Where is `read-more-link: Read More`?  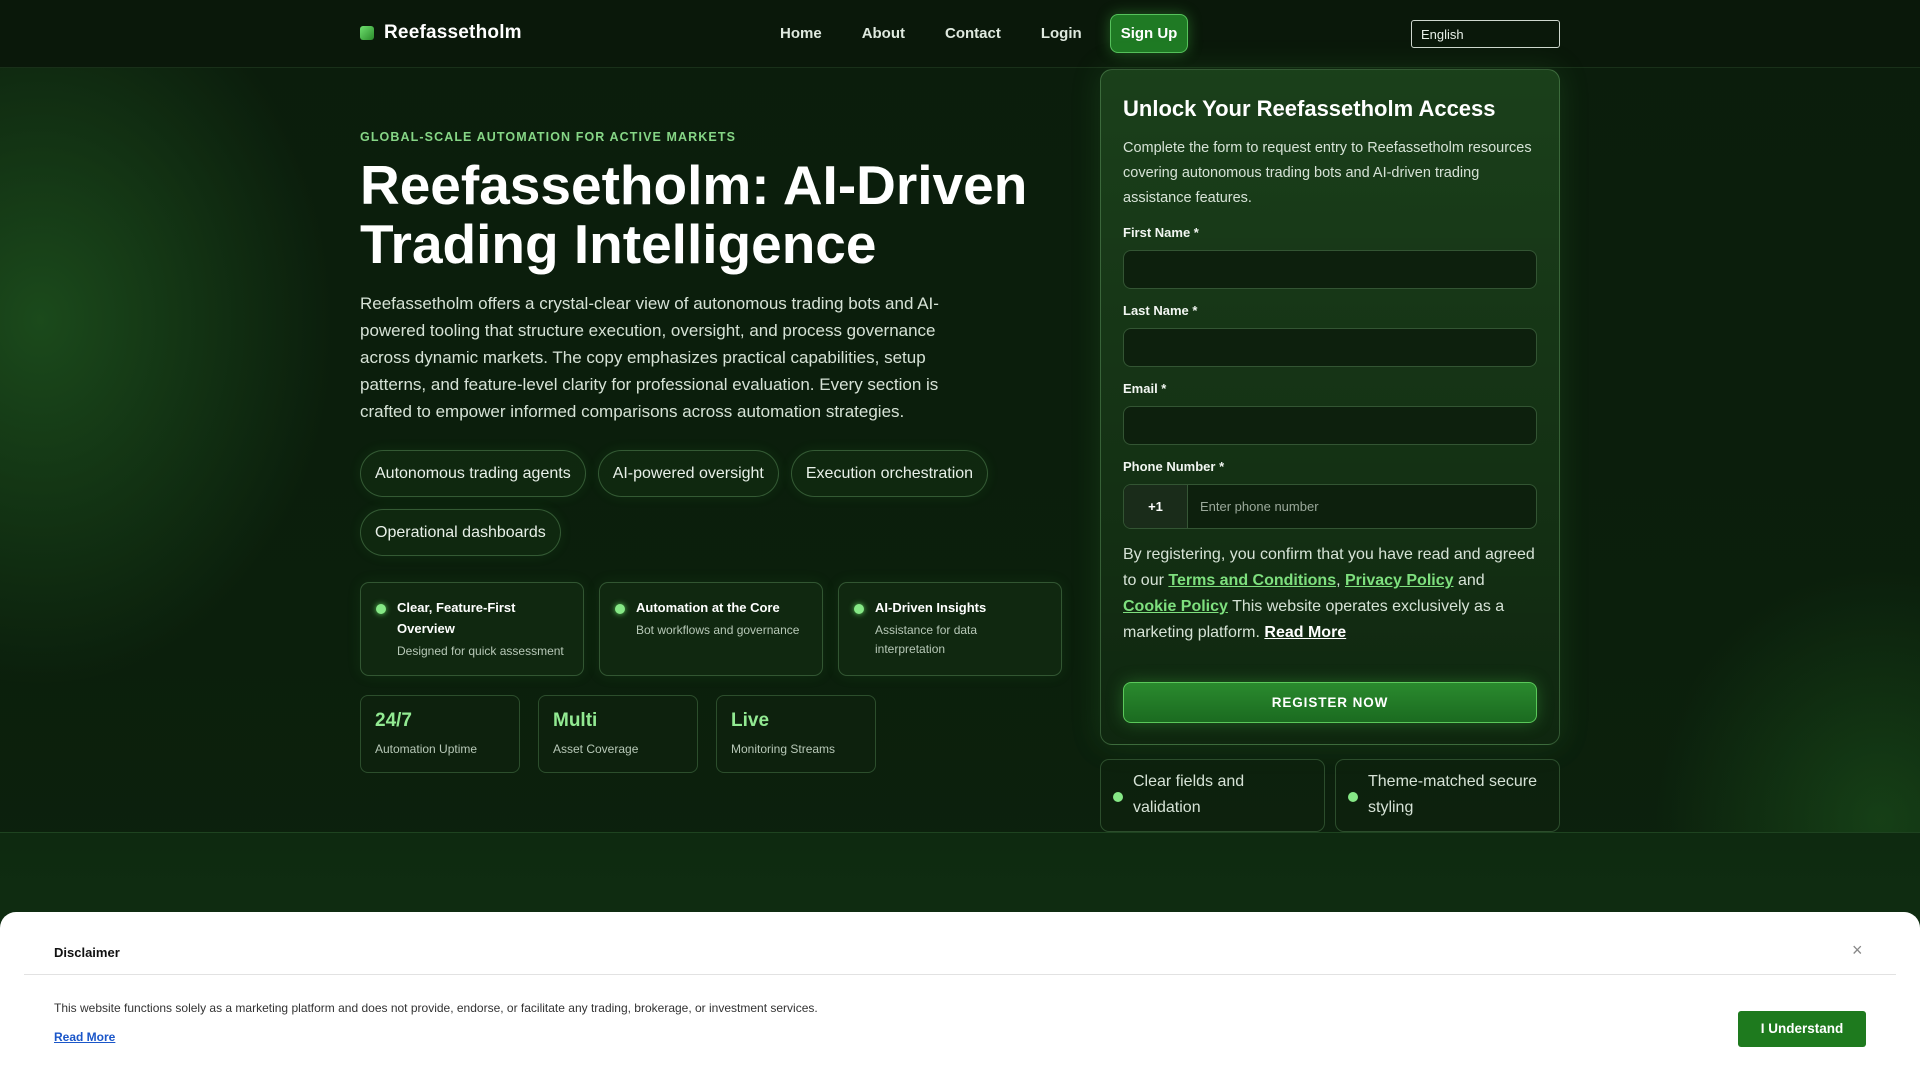 read-more-link: Read More is located at coordinates (1305, 632).